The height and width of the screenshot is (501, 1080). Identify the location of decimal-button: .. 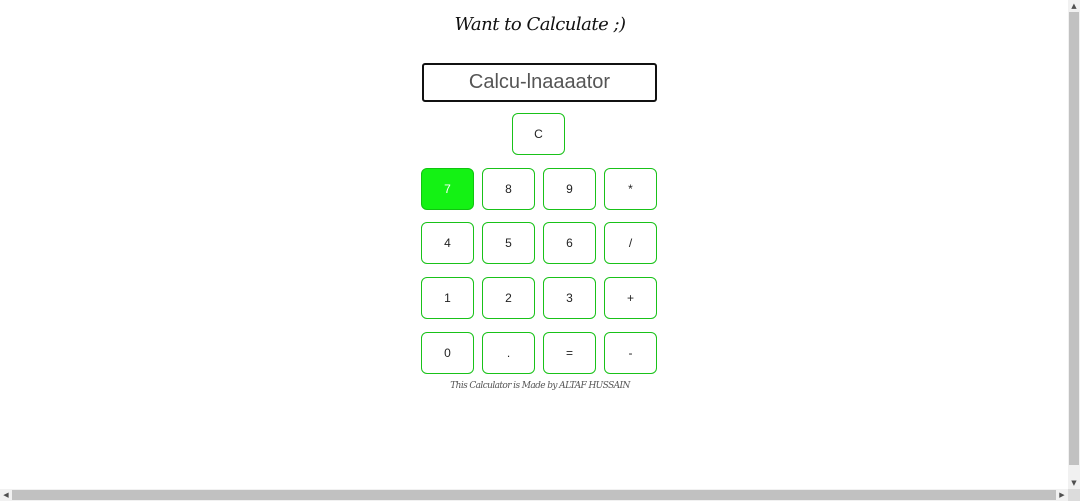
(508, 353).